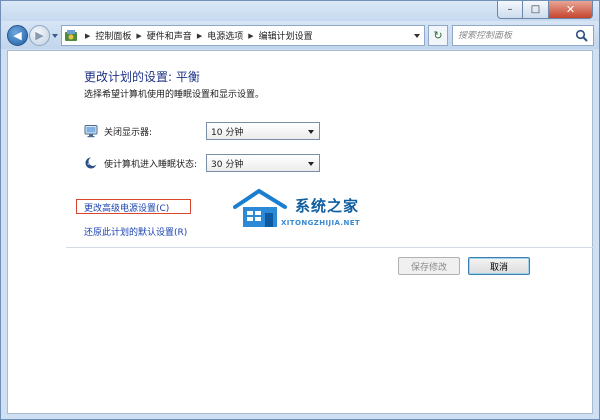  I want to click on display-off-row: 关闭显示器:, so click(118, 131).